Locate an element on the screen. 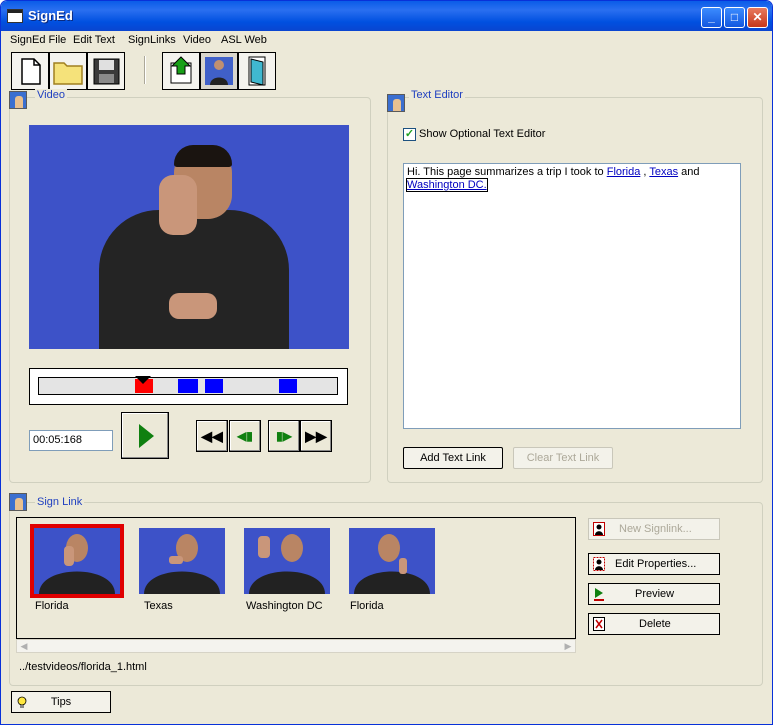 This screenshot has height=725, width=773. preview-icon is located at coordinates (599, 594).